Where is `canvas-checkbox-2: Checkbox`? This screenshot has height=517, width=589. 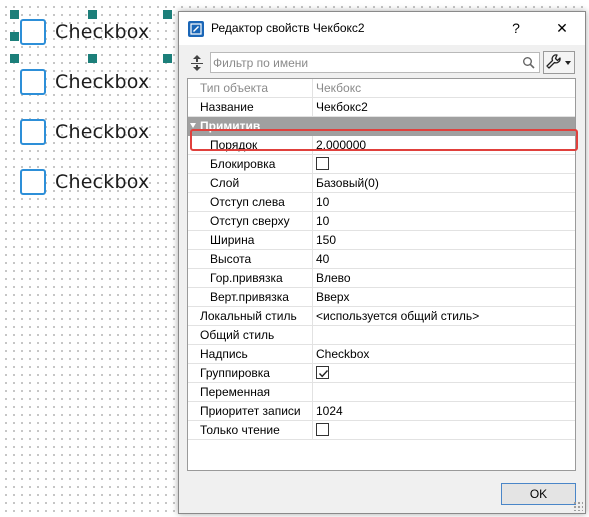 canvas-checkbox-2: Checkbox is located at coordinates (93, 85).